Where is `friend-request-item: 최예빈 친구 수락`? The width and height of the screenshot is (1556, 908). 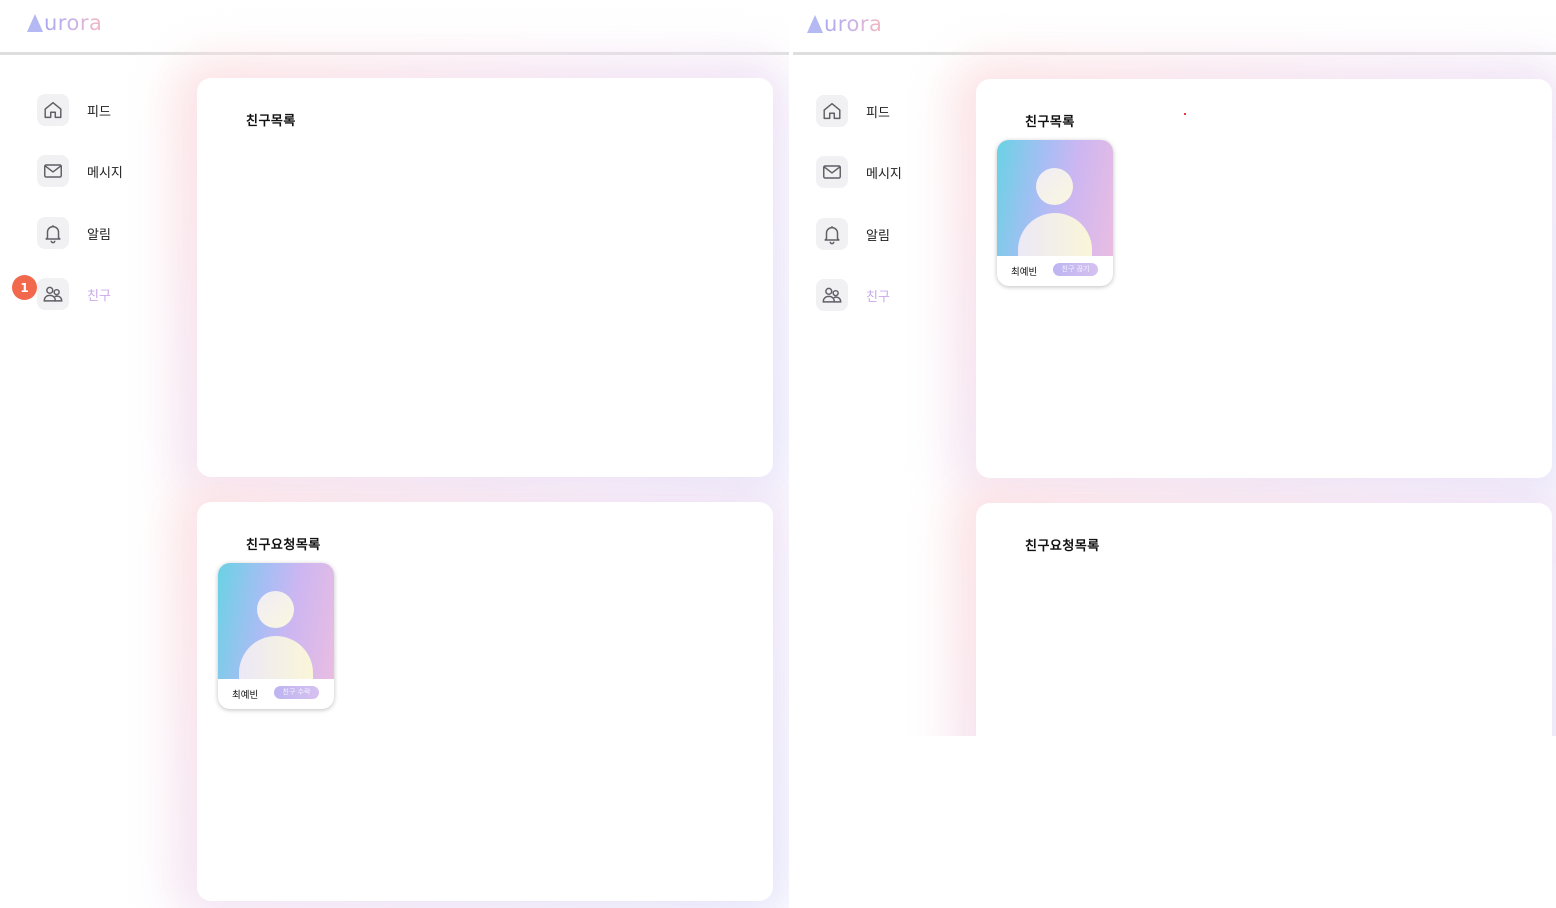
friend-request-item: 최예빈 친구 수락 is located at coordinates (276, 636).